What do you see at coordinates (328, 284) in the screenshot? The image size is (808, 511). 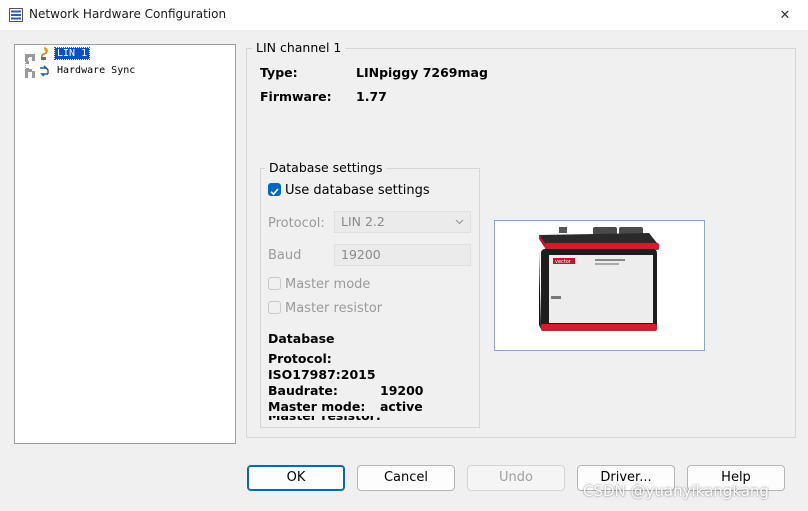 I see `master-mode-label: Master mode` at bounding box center [328, 284].